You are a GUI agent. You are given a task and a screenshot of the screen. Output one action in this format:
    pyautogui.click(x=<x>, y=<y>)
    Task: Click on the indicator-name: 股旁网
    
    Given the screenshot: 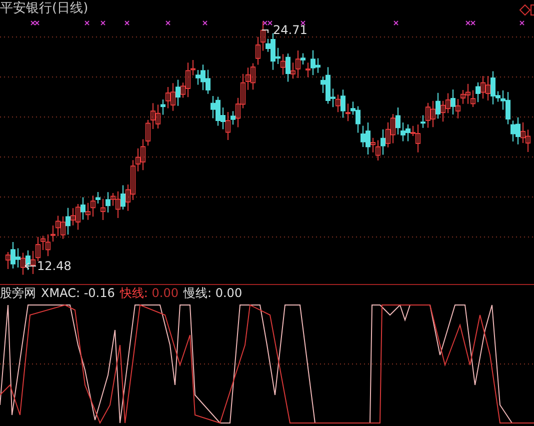 What is the action you would take?
    pyautogui.click(x=18, y=293)
    